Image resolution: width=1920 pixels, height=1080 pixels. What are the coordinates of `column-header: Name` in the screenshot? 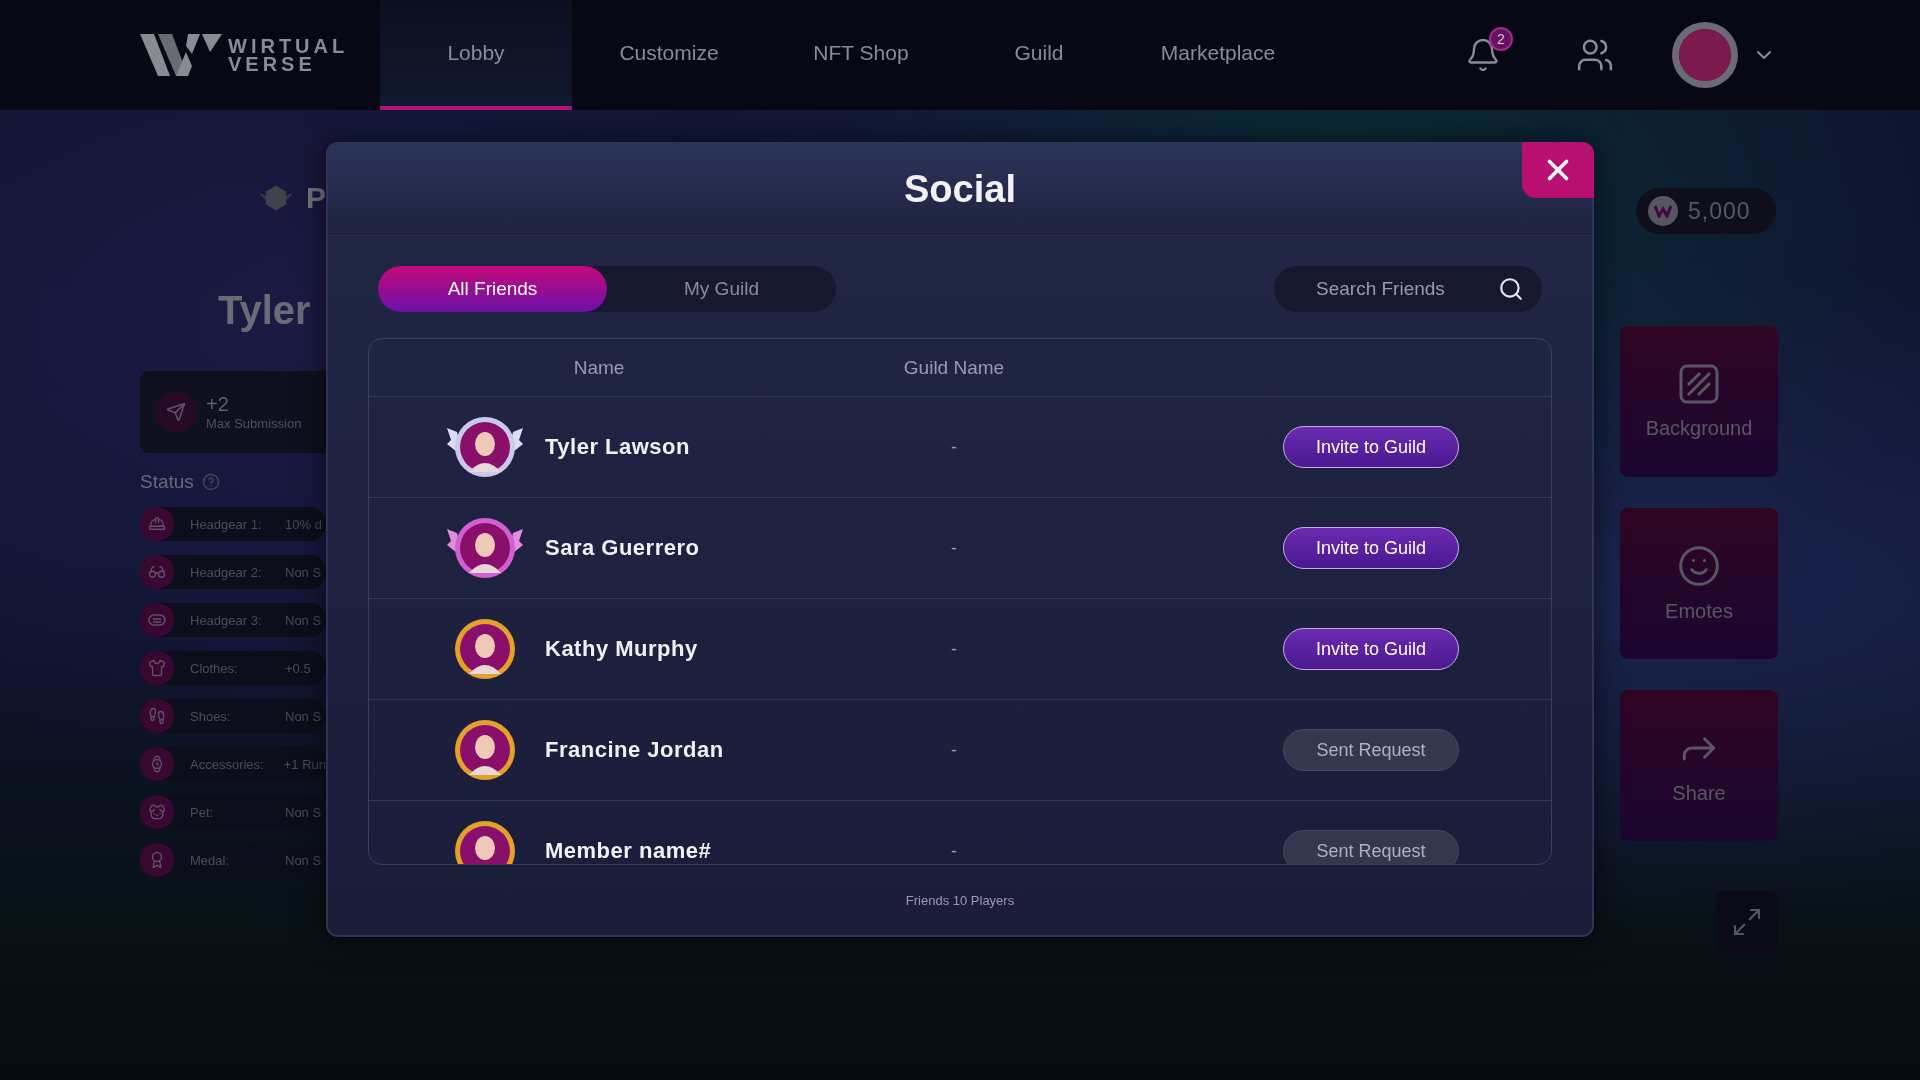 It's located at (599, 367).